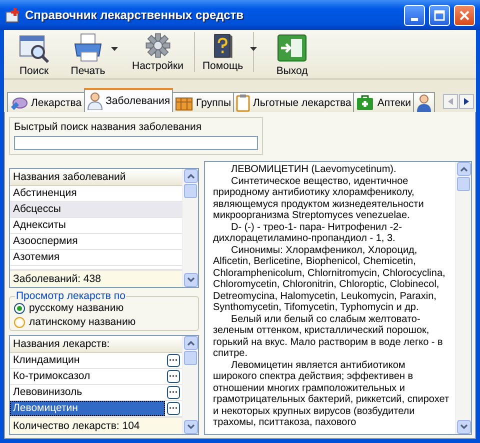 The image size is (480, 443). Describe the element at coordinates (96, 225) in the screenshot. I see `disease-list-item: Аднекситы` at that location.